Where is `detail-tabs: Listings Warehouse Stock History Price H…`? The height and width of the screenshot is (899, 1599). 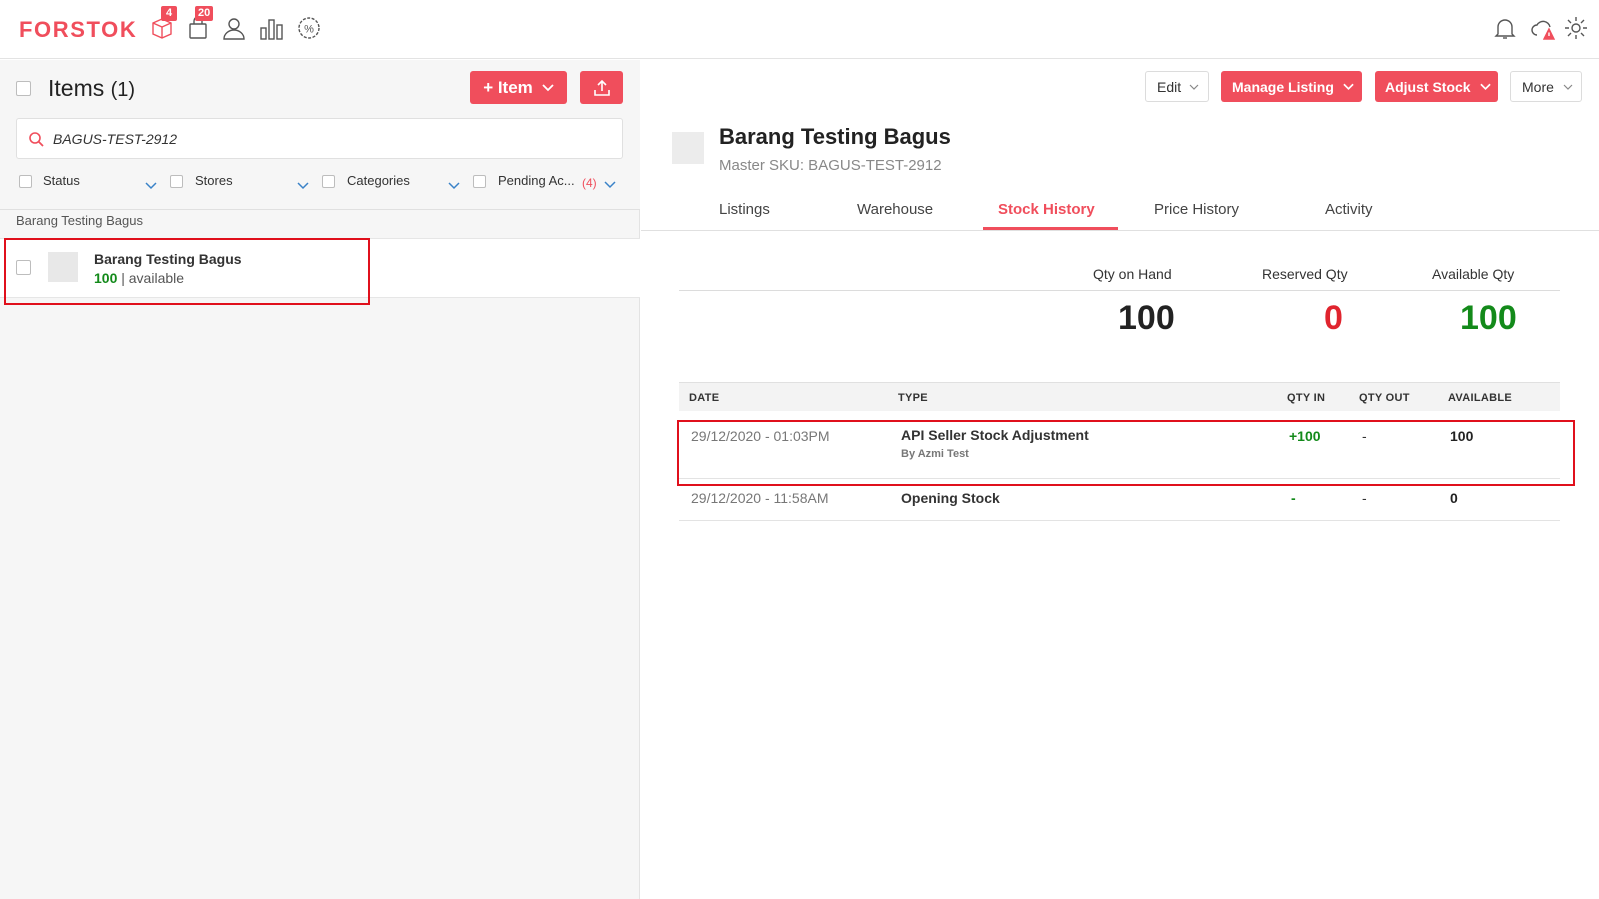 detail-tabs: Listings Warehouse Stock History Price H… is located at coordinates (1120, 210).